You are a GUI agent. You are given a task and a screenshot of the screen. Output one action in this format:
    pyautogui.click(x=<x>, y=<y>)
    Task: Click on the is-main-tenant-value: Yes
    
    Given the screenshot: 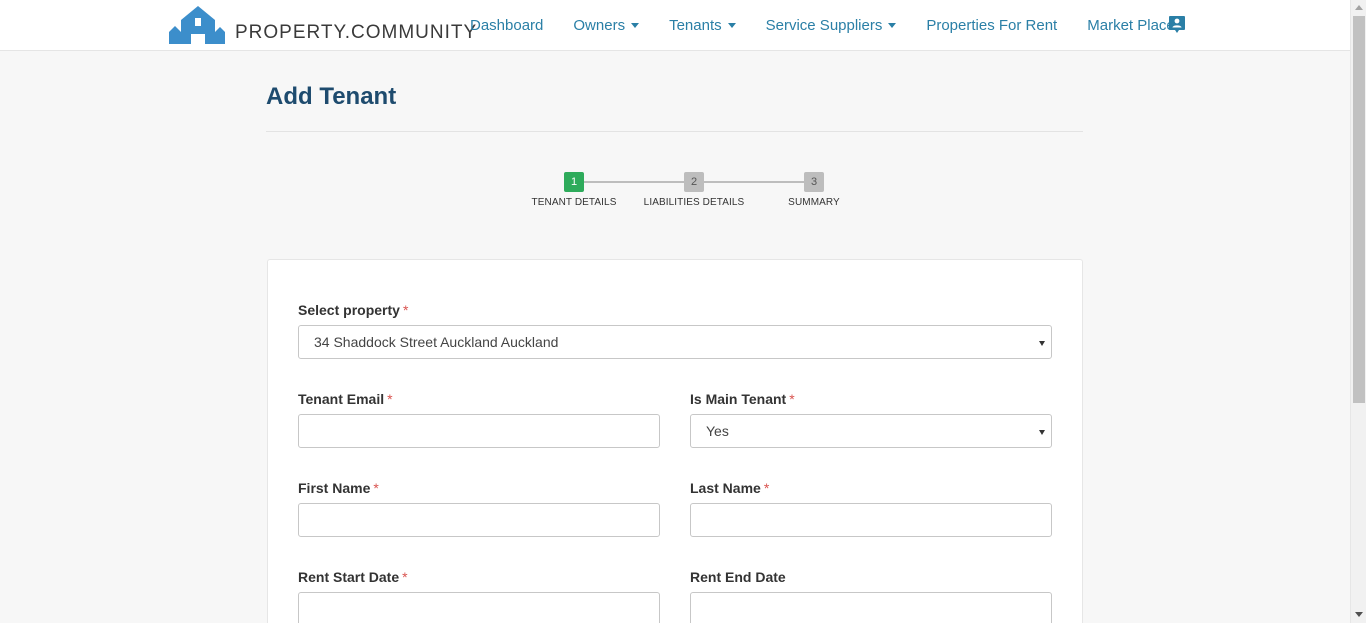 What is the action you would take?
    pyautogui.click(x=717, y=431)
    